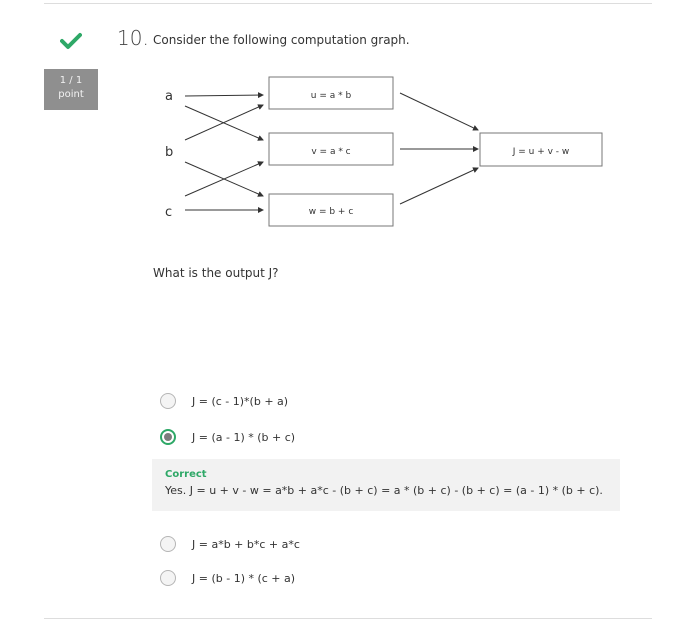 The height and width of the screenshot is (619, 680). Describe the element at coordinates (331, 212) in the screenshot. I see `node-w-label: w = b + c` at that location.